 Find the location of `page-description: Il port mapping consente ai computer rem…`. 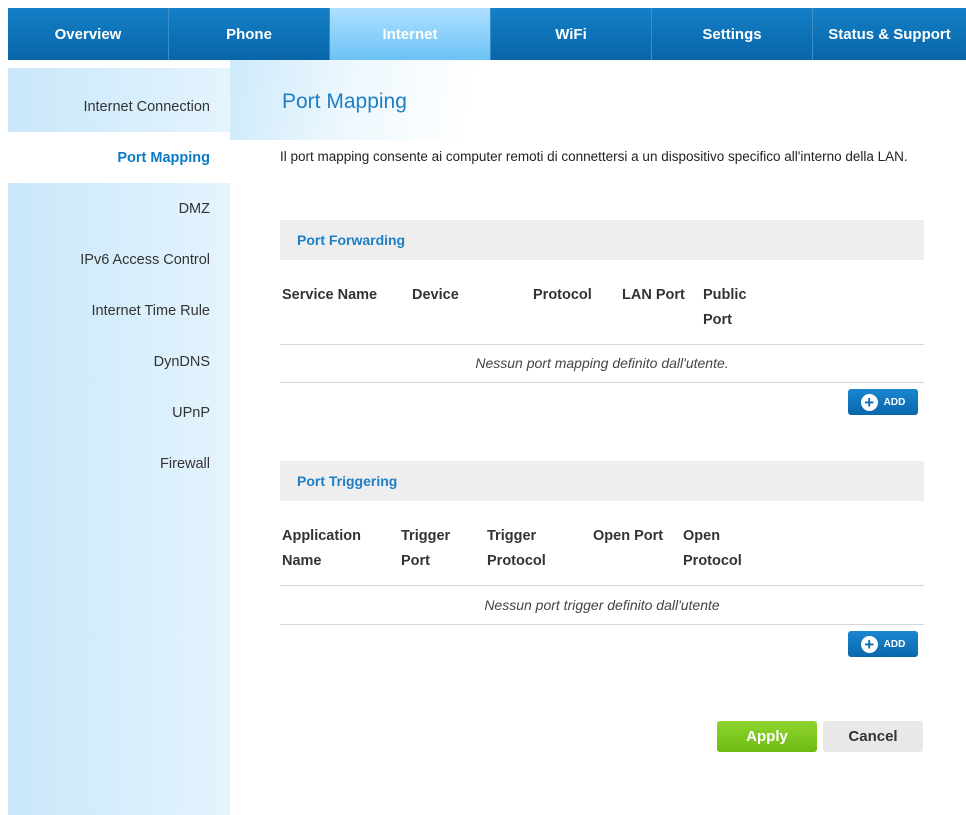

page-description: Il port mapping consente ai computer rem… is located at coordinates (594, 156).